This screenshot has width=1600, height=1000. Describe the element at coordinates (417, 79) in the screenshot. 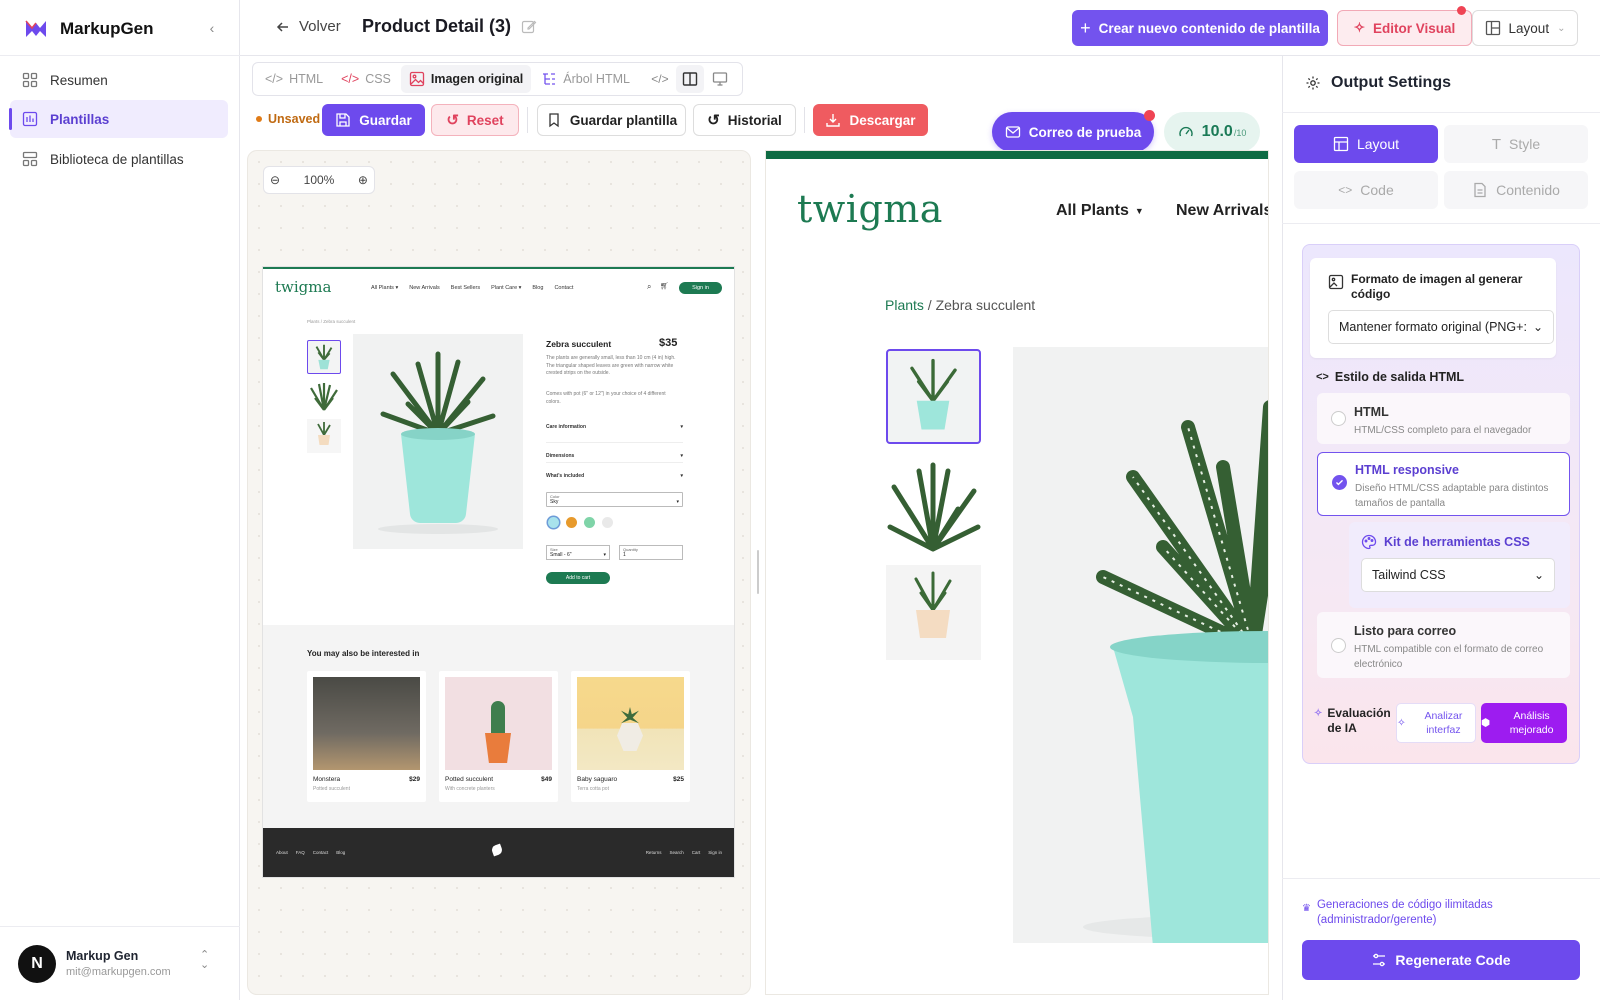

I see `image-icon` at that location.